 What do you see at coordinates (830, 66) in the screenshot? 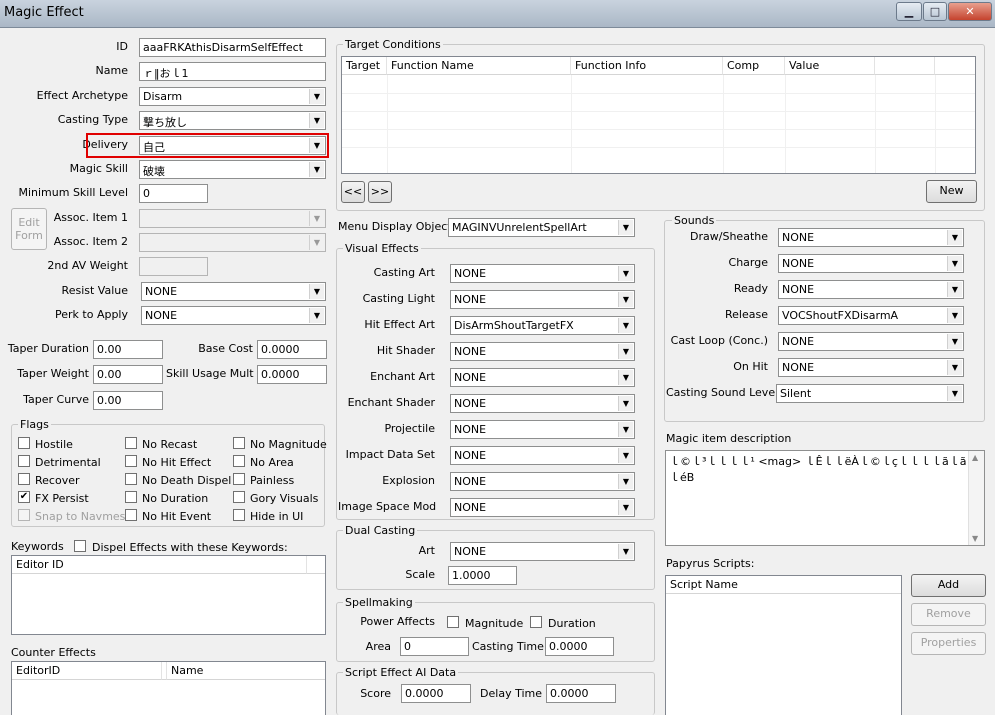
I see `target-col-value: Value` at bounding box center [830, 66].